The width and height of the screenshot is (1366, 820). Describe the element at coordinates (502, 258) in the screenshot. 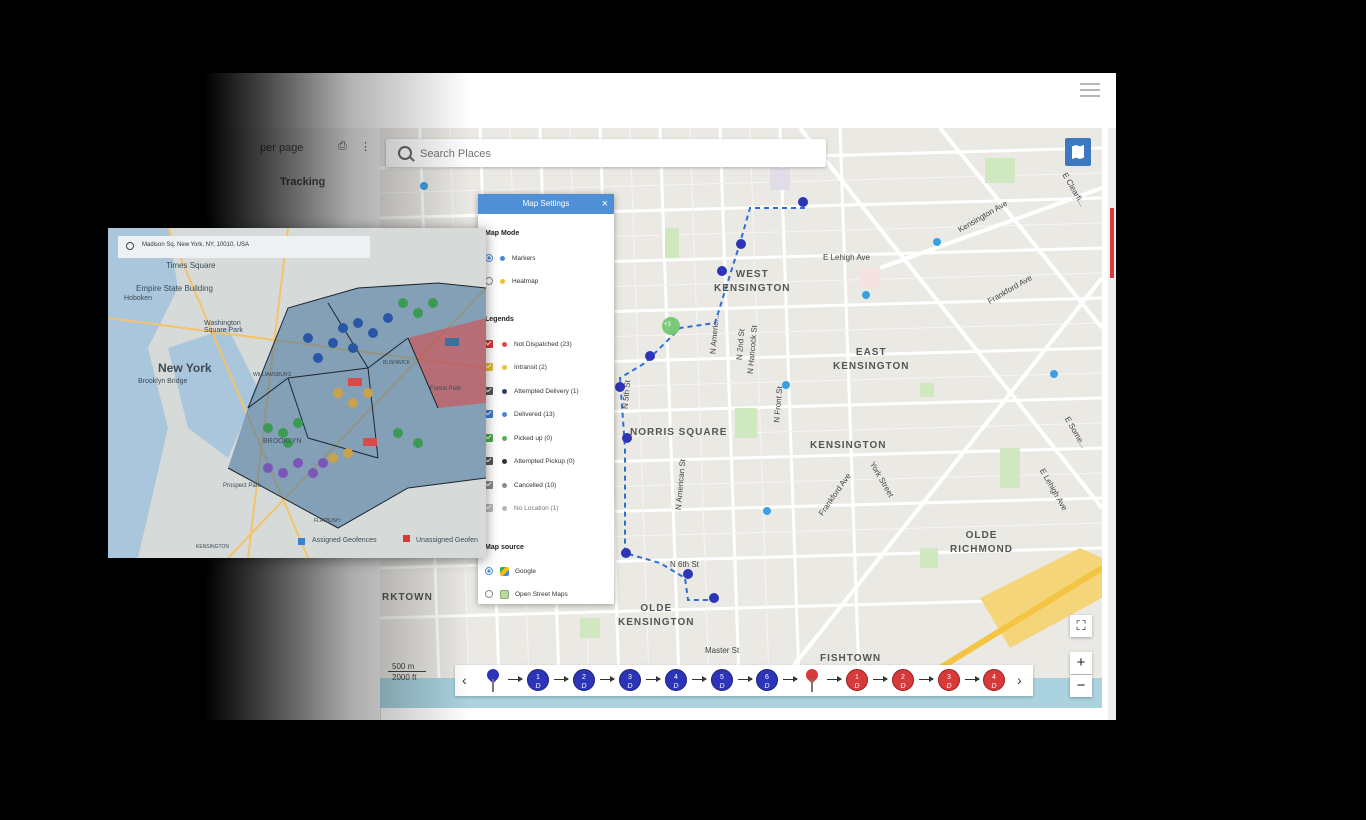

I see `markers-icon` at that location.